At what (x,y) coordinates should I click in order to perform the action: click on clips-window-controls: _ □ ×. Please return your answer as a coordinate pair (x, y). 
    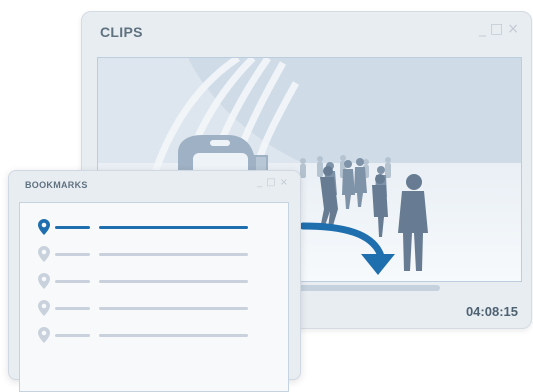
    Looking at the image, I should click on (499, 29).